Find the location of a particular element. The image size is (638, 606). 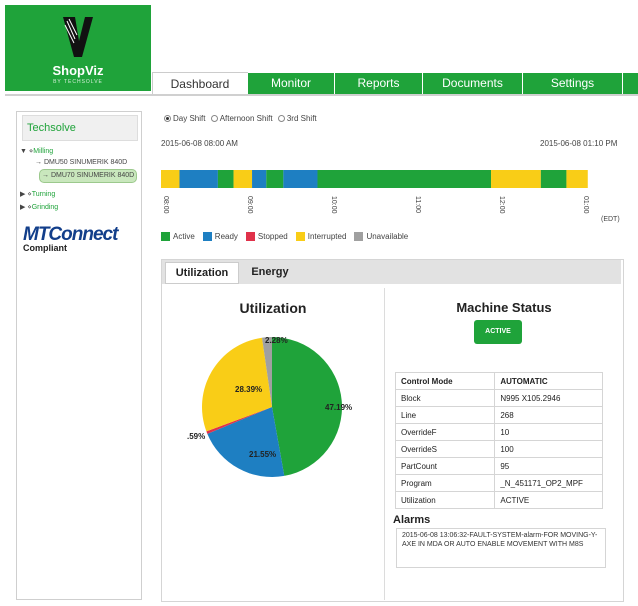

app-tagline: BY TECHSOLVE is located at coordinates (78, 82).